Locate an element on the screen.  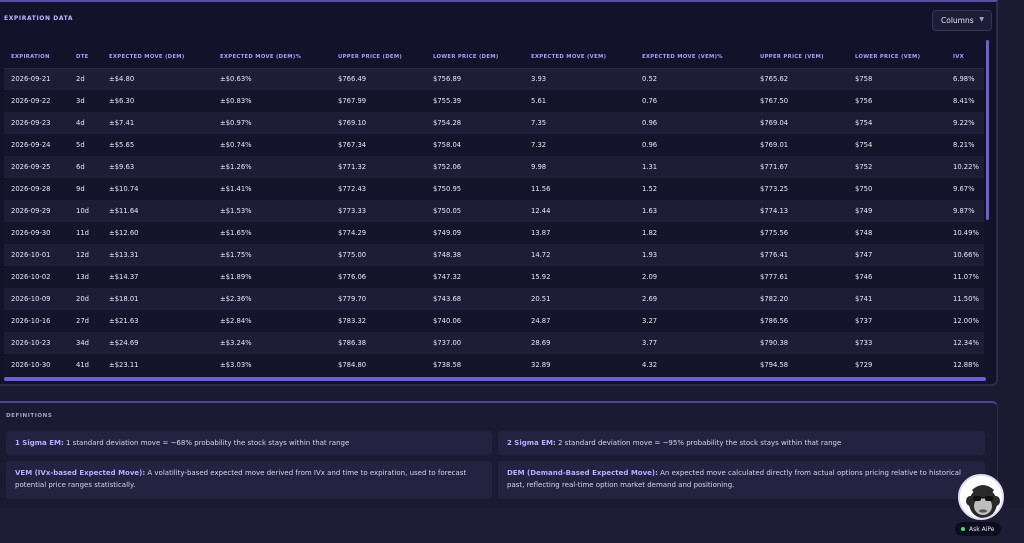
table-cell: ±$3.03% is located at coordinates (236, 365).